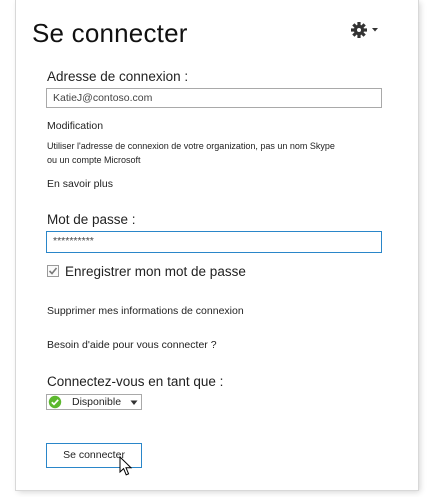 The image size is (435, 497). I want to click on settings-menu-button, so click(366, 30).